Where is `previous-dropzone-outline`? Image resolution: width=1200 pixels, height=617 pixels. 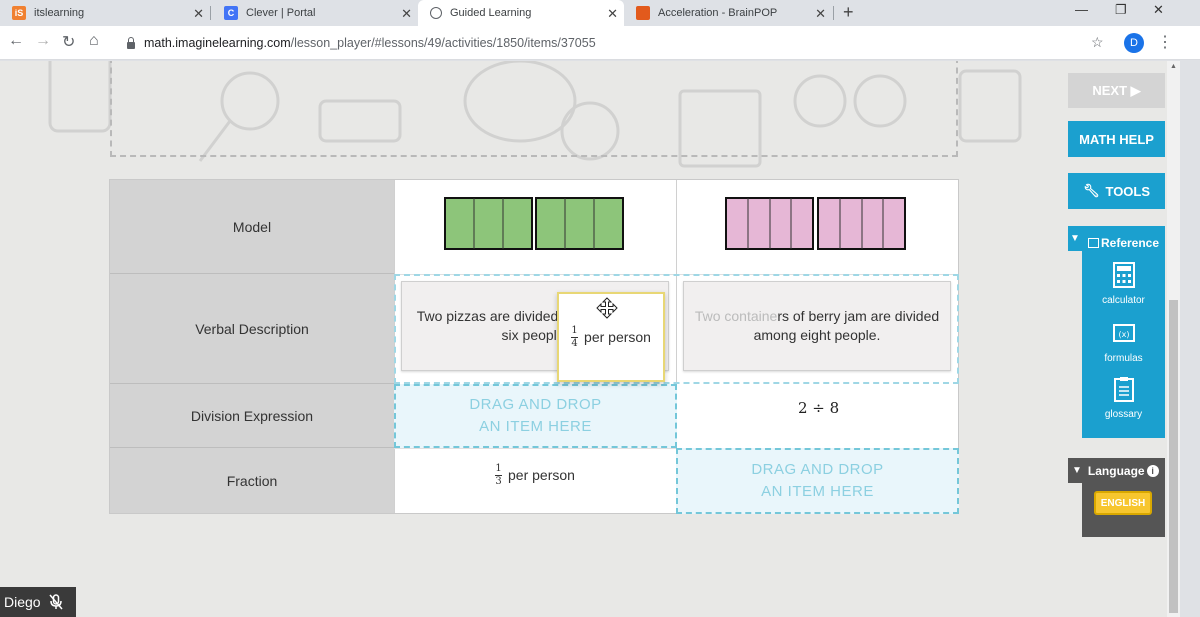 previous-dropzone-outline is located at coordinates (534, 109).